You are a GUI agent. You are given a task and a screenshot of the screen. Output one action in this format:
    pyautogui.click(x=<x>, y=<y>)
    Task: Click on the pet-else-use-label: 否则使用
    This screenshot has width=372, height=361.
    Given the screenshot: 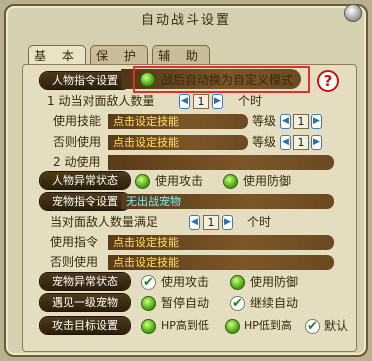 What is the action you would take?
    pyautogui.click(x=74, y=262)
    